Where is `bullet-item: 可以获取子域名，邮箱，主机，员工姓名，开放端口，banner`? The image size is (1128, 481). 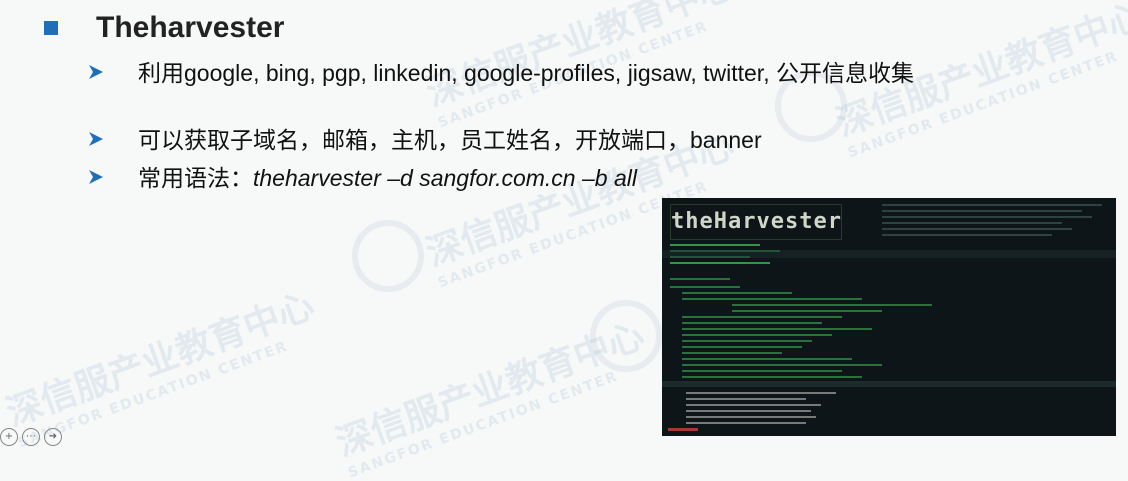 bullet-item: 可以获取子域名，邮箱，主机，员工姓名，开放端口，banner is located at coordinates (572, 140).